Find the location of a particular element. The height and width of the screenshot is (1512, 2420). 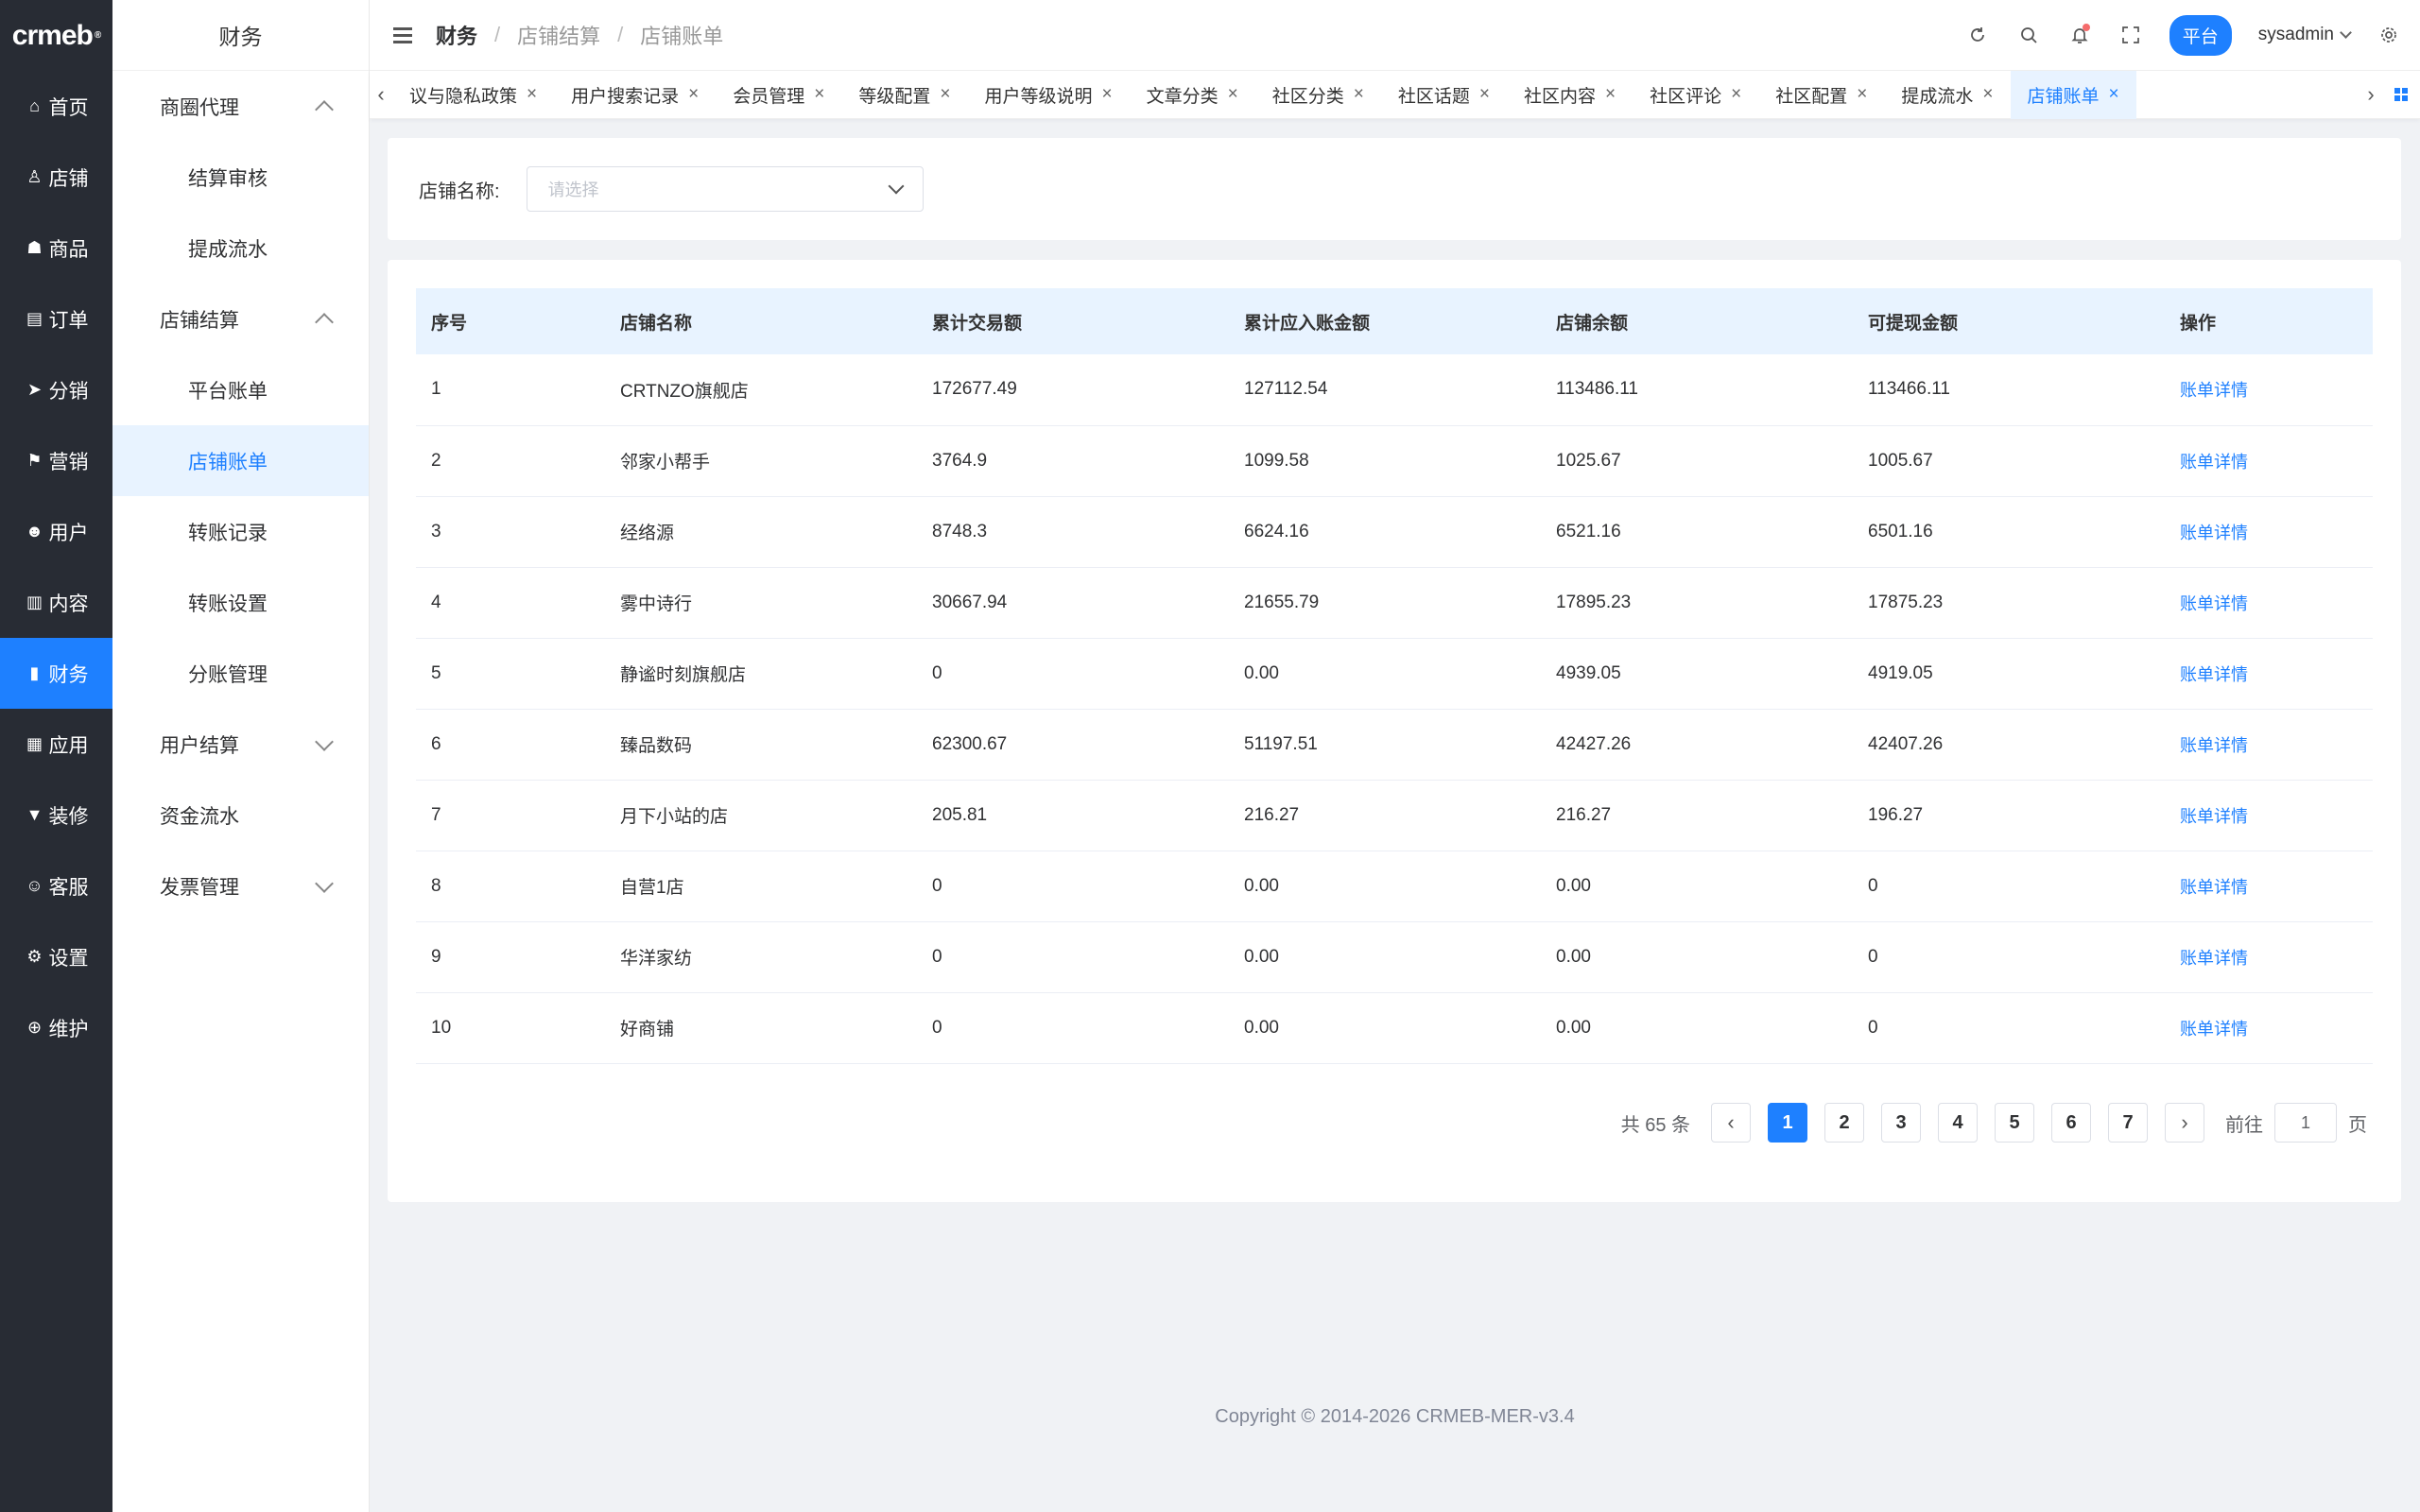

bell-icon is located at coordinates (2079, 35).